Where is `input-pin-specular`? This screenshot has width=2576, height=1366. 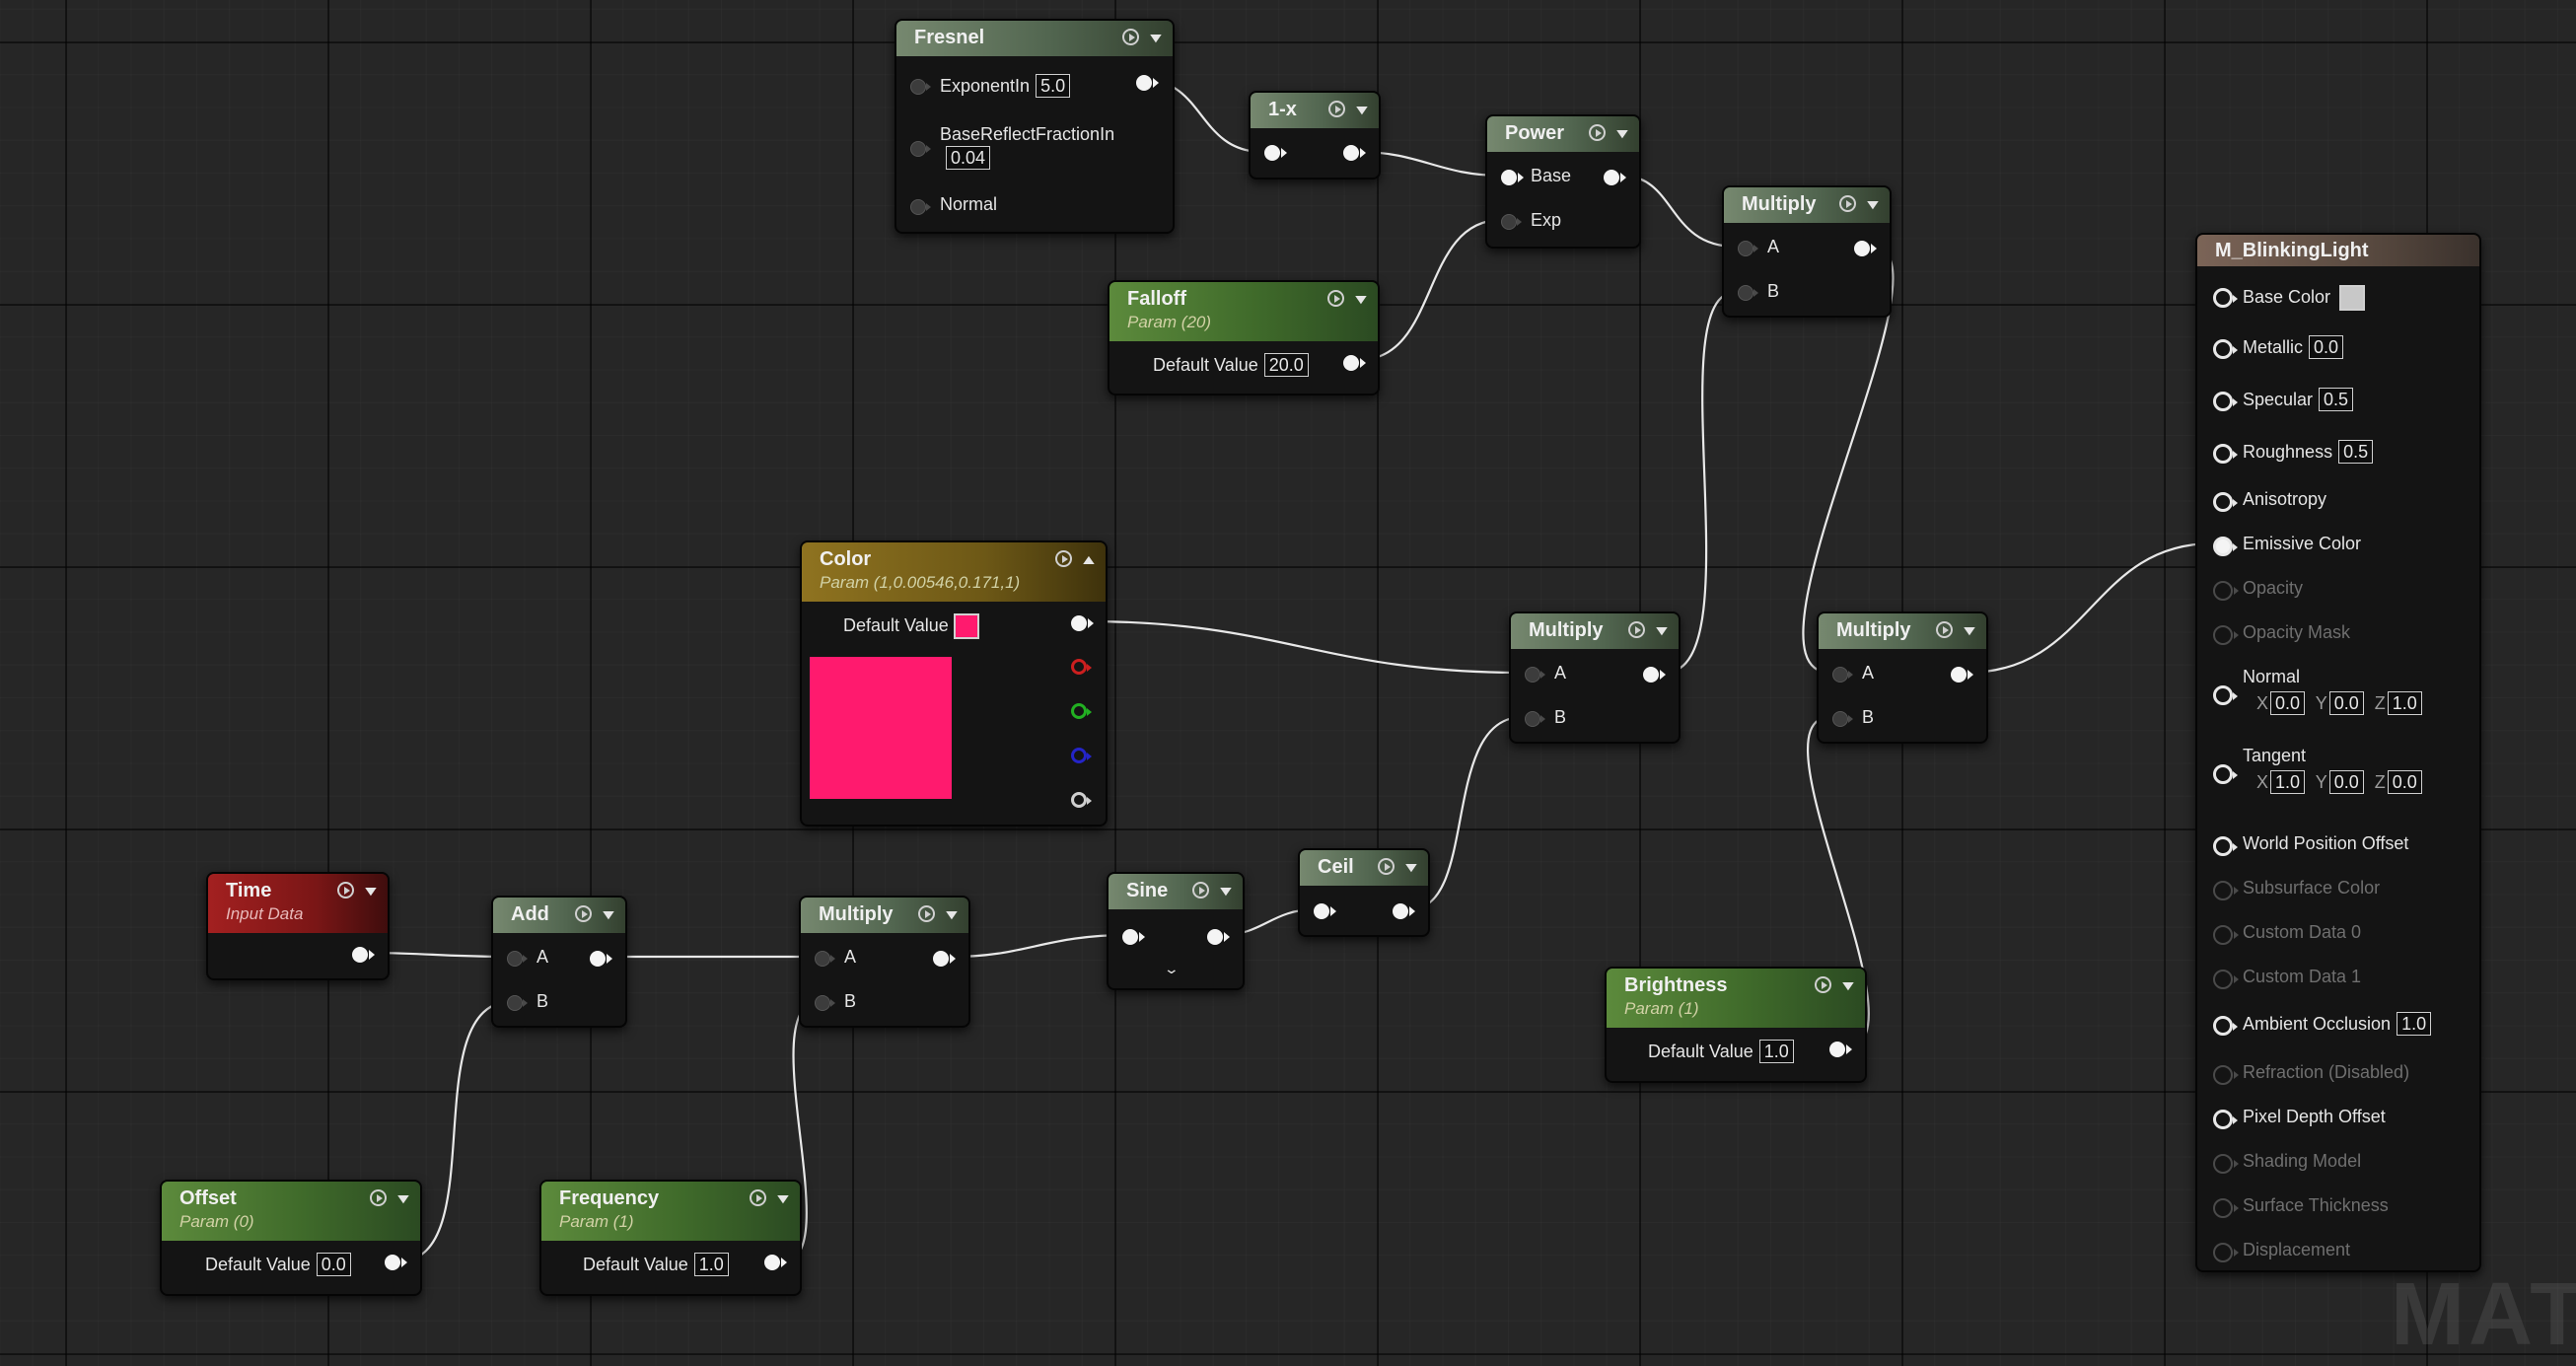
input-pin-specular is located at coordinates (2225, 402).